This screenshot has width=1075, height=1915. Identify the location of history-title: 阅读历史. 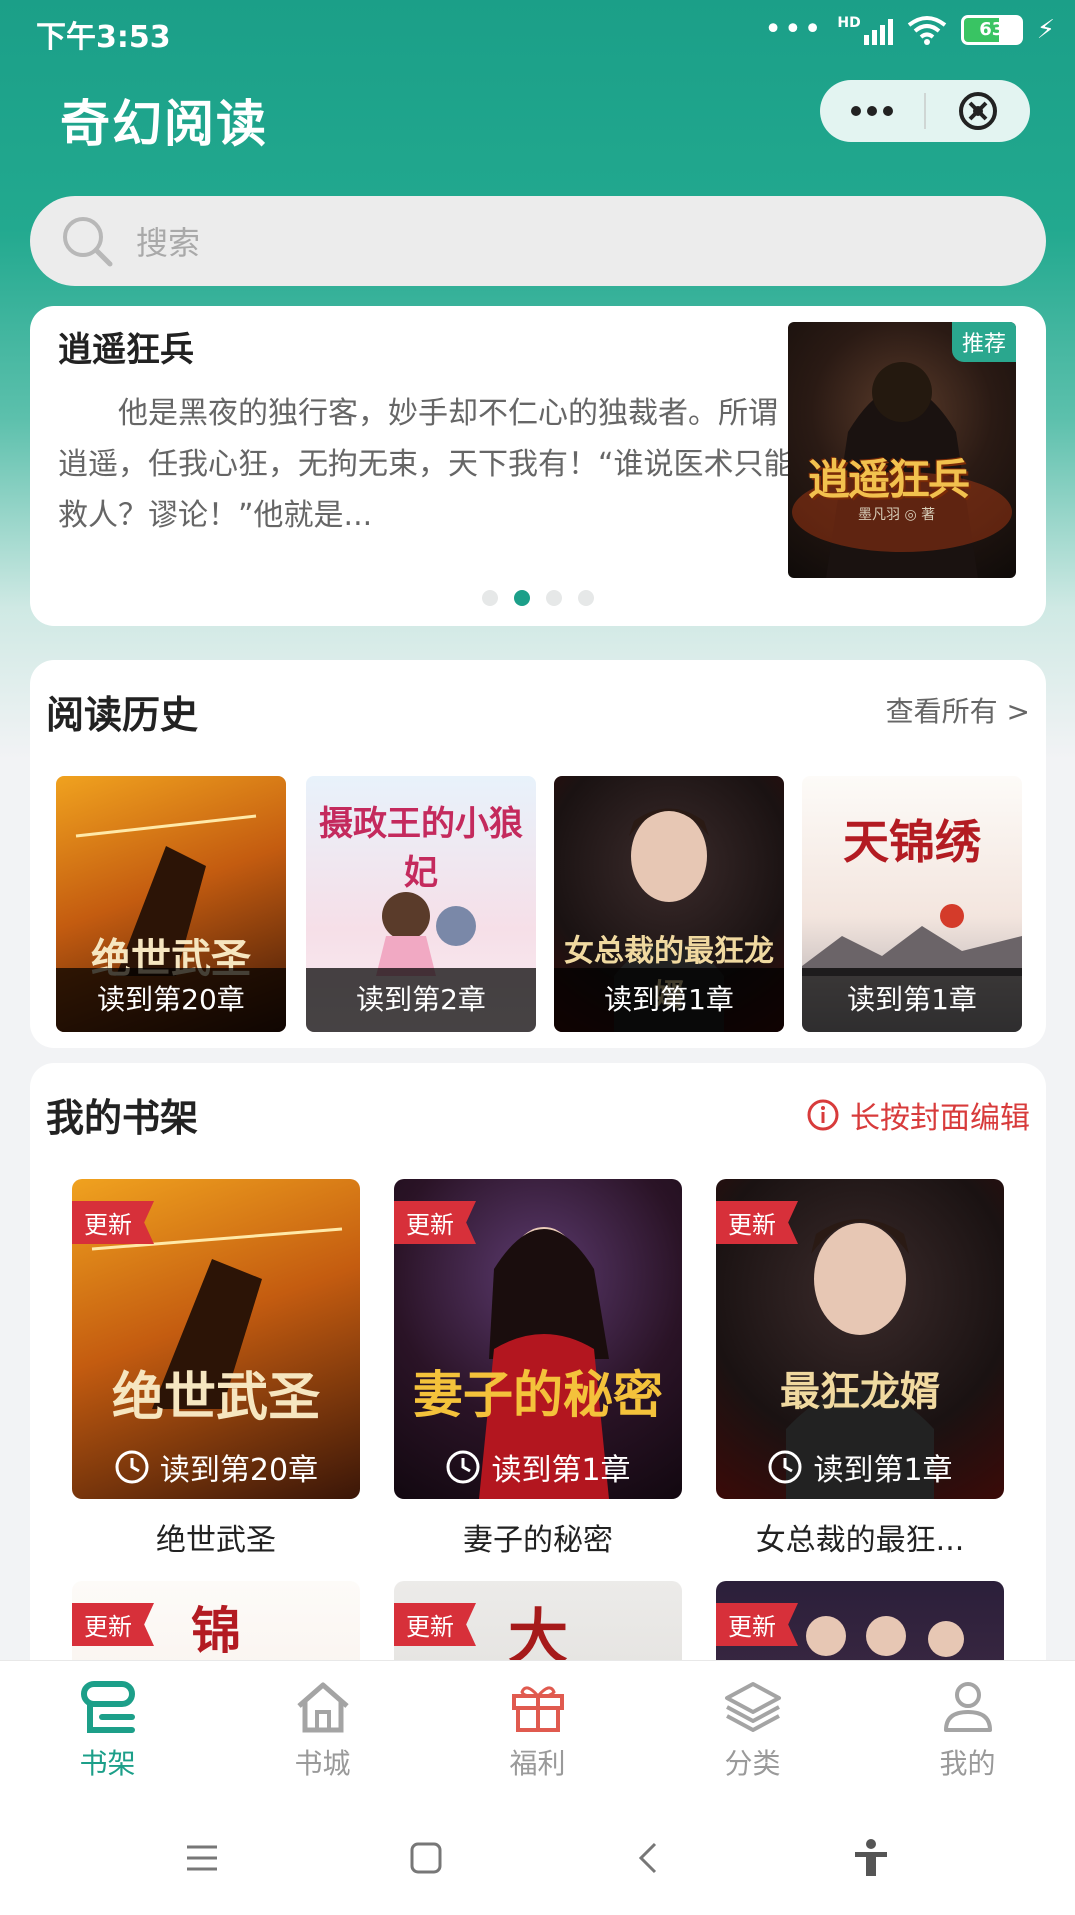
(122, 715).